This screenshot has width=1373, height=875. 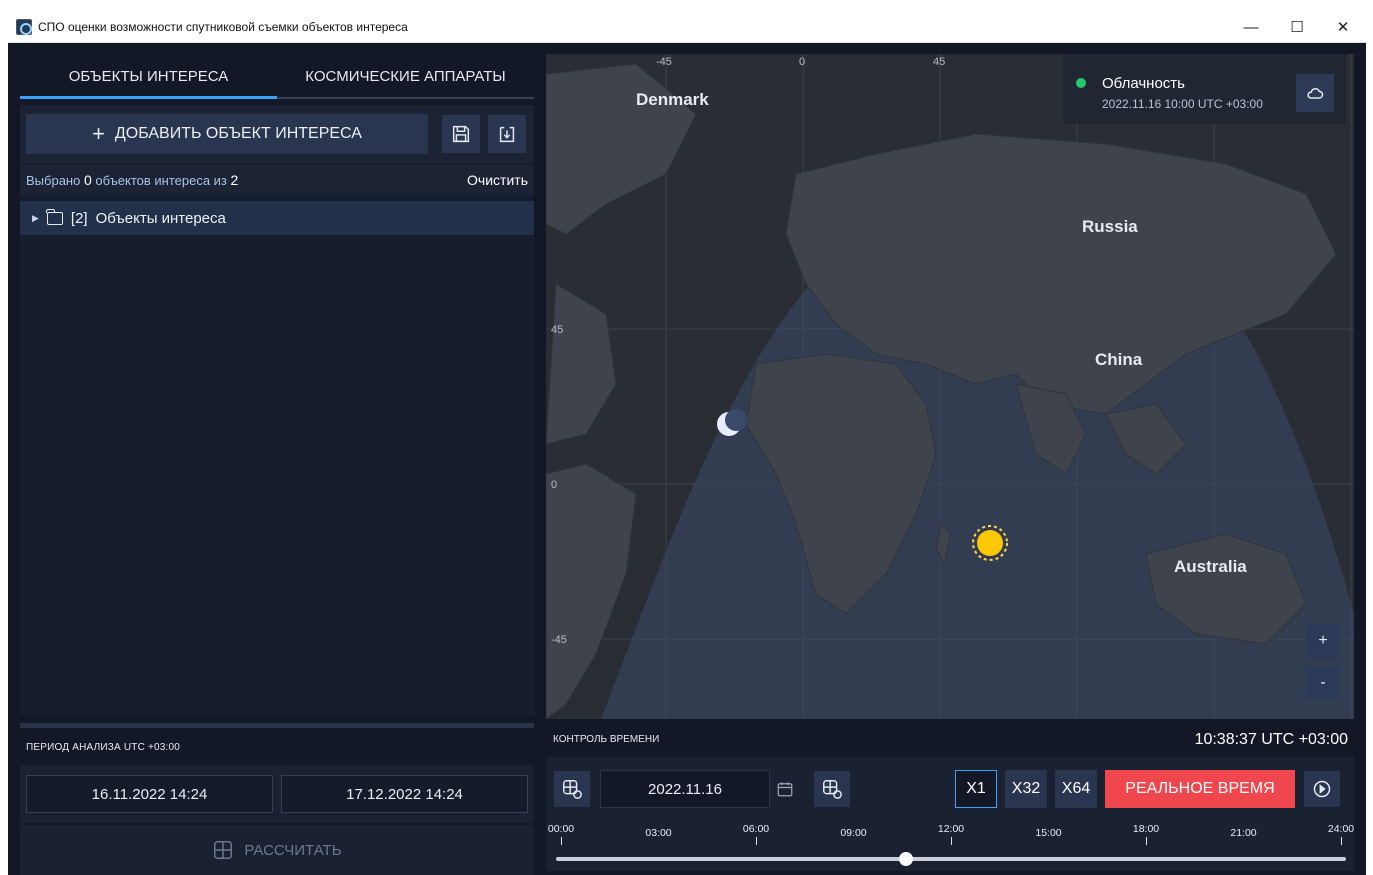 I want to click on cloud-toggle-button, so click(x=1315, y=93).